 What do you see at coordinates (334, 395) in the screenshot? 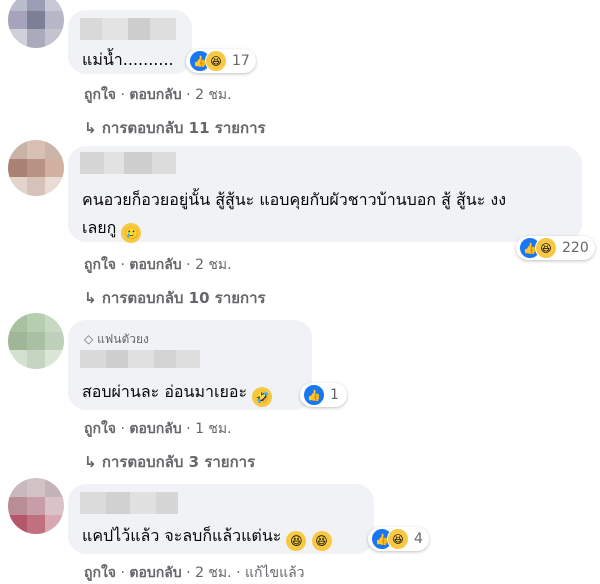
I see `reaction-count: 1` at bounding box center [334, 395].